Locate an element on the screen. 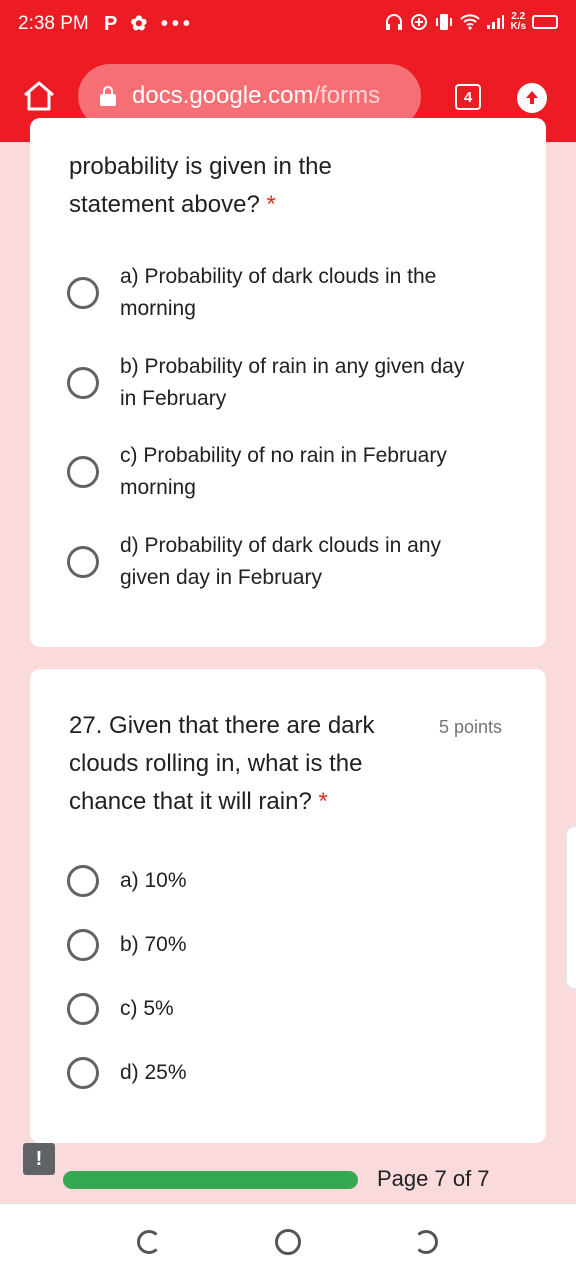  headphones-icon is located at coordinates (394, 22).